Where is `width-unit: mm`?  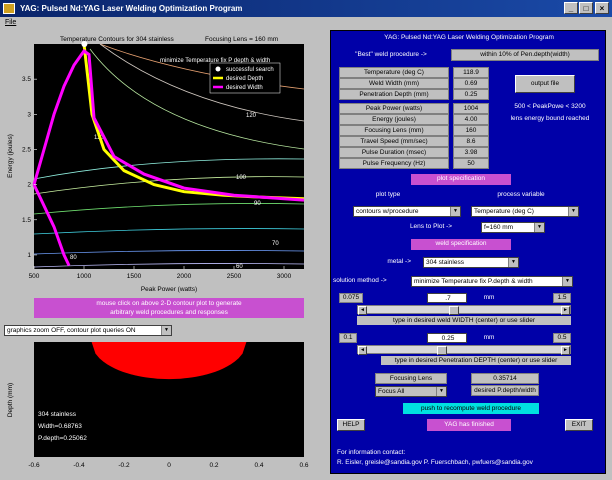 width-unit: mm is located at coordinates (489, 297).